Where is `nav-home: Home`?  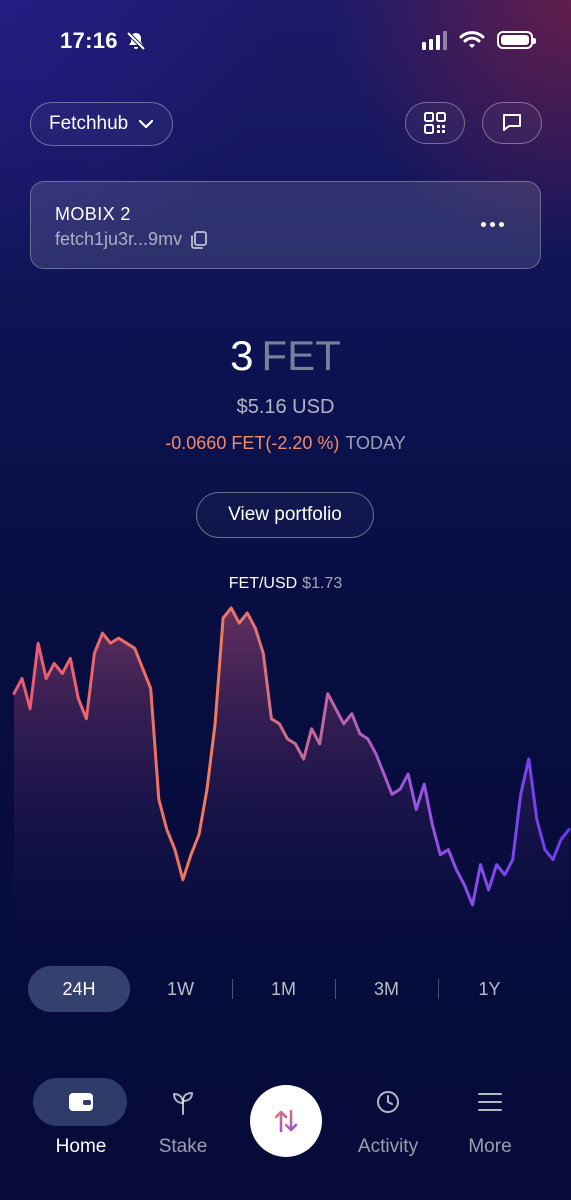
nav-home: Home is located at coordinates (81, 1128).